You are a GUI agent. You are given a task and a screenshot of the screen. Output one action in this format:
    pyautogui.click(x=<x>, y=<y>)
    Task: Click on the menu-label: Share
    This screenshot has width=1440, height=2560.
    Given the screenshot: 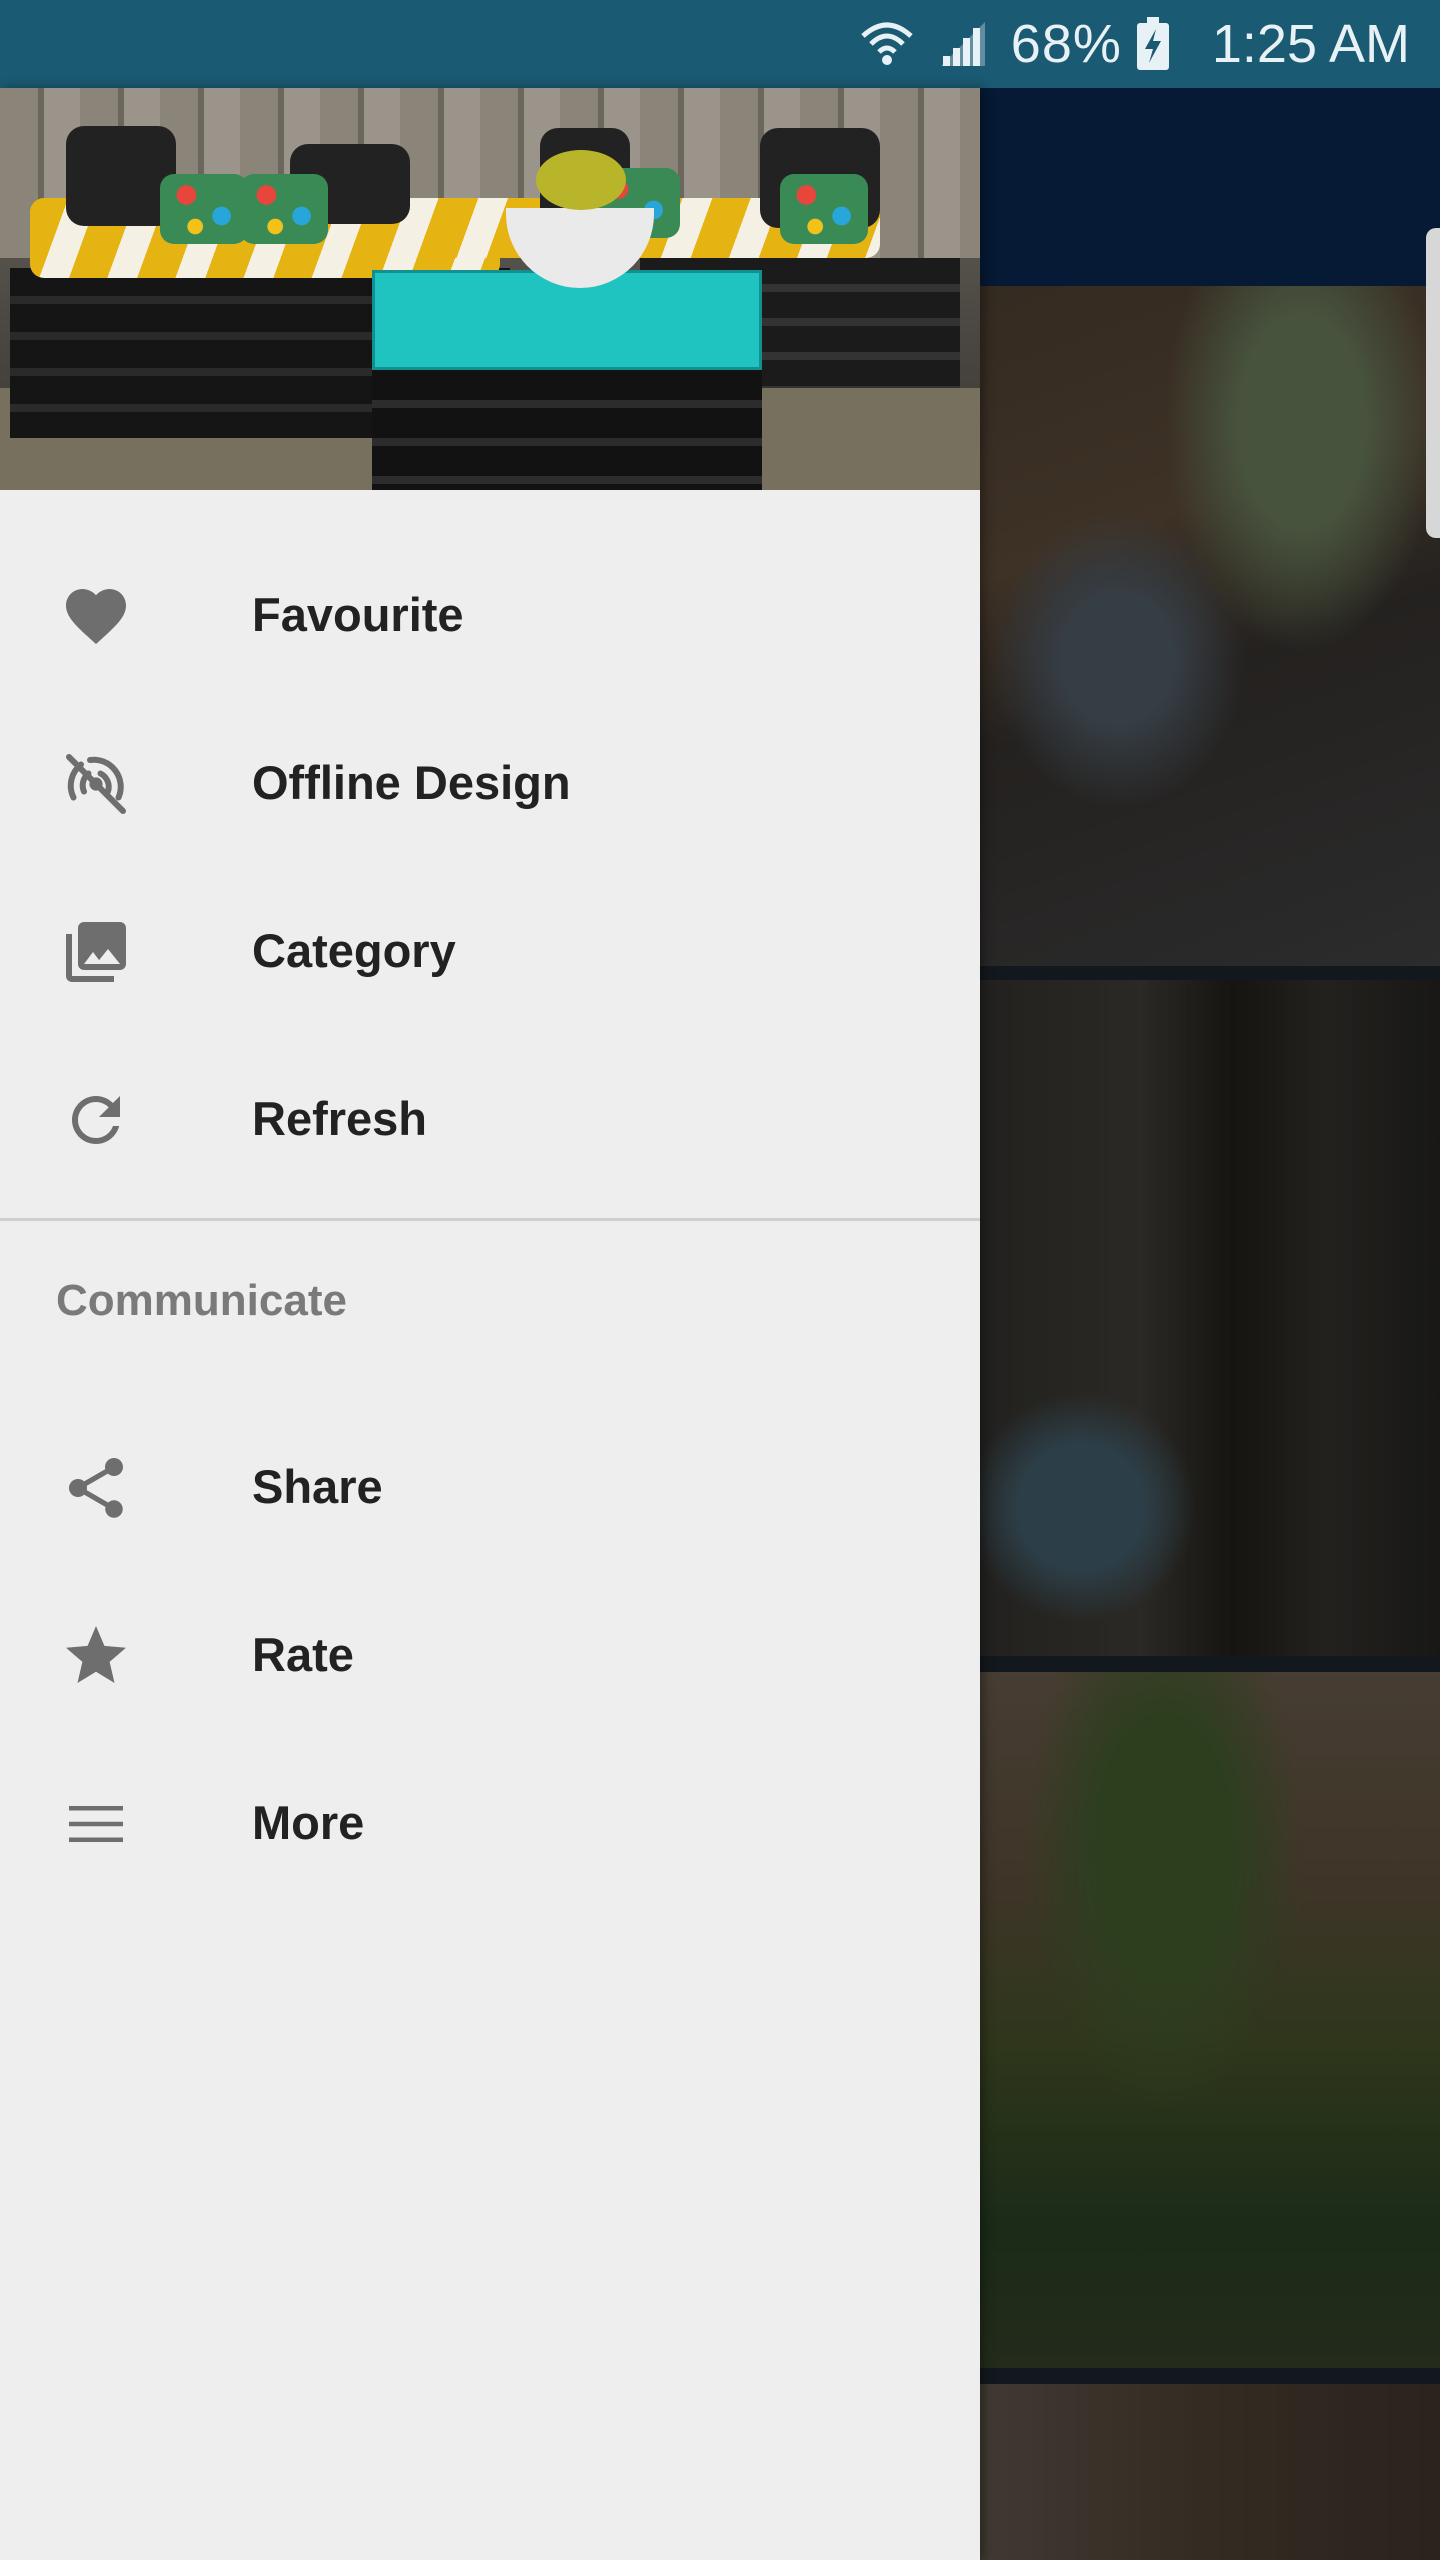 What is the action you would take?
    pyautogui.click(x=317, y=1486)
    